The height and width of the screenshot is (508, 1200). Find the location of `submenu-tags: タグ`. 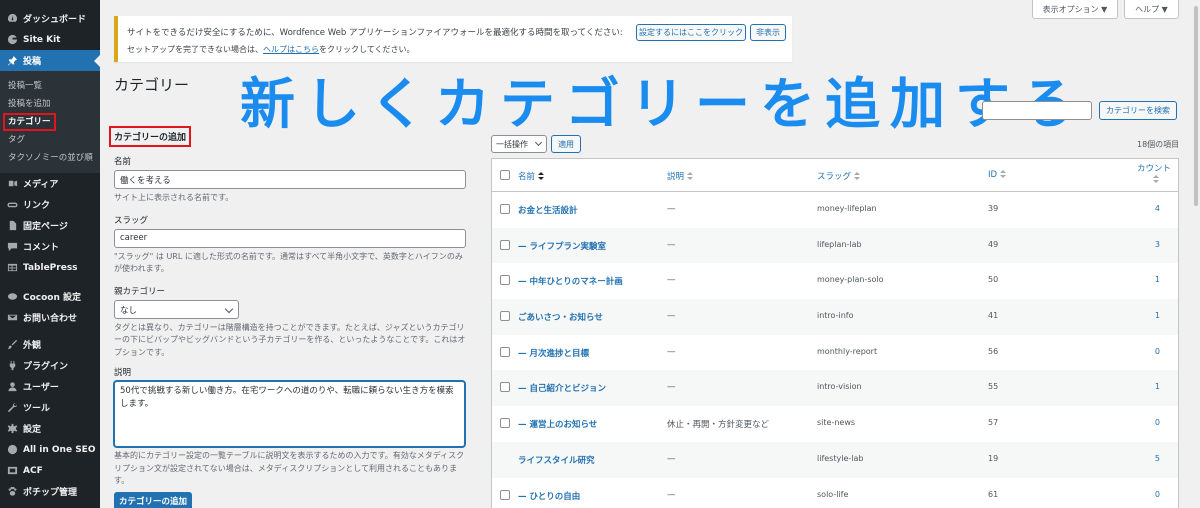

submenu-tags: タグ is located at coordinates (50, 140).